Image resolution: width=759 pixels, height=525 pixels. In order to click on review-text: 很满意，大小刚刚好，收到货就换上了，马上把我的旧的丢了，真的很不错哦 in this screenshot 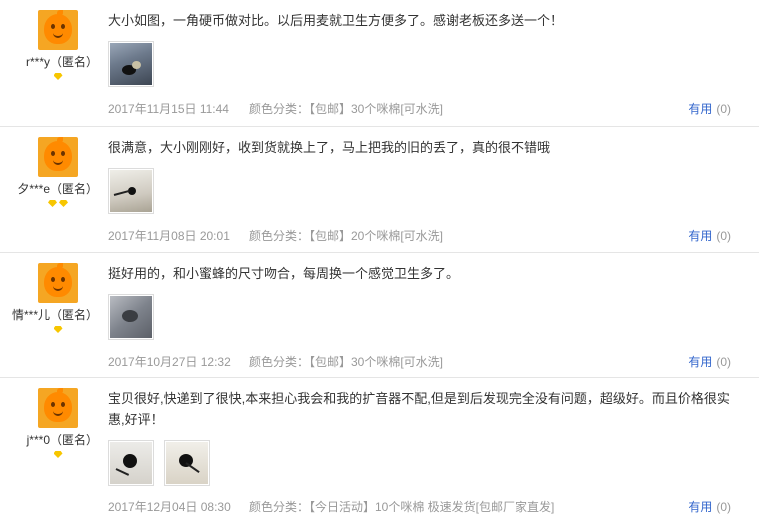, I will do `click(329, 147)`.